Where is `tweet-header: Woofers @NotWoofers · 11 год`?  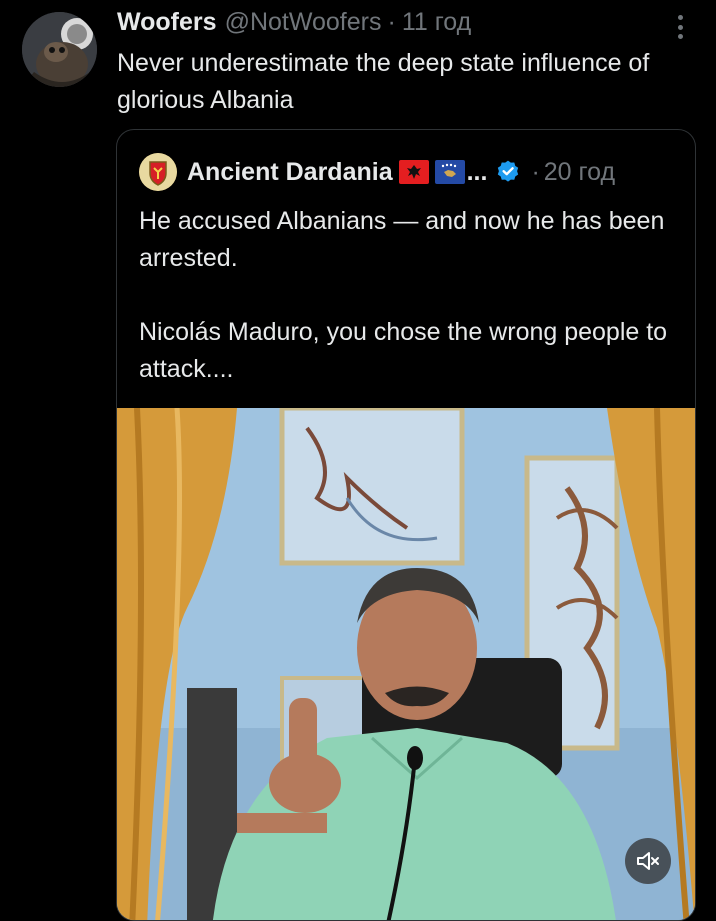
tweet-header: Woofers @NotWoofers · 11 год is located at coordinates (294, 24).